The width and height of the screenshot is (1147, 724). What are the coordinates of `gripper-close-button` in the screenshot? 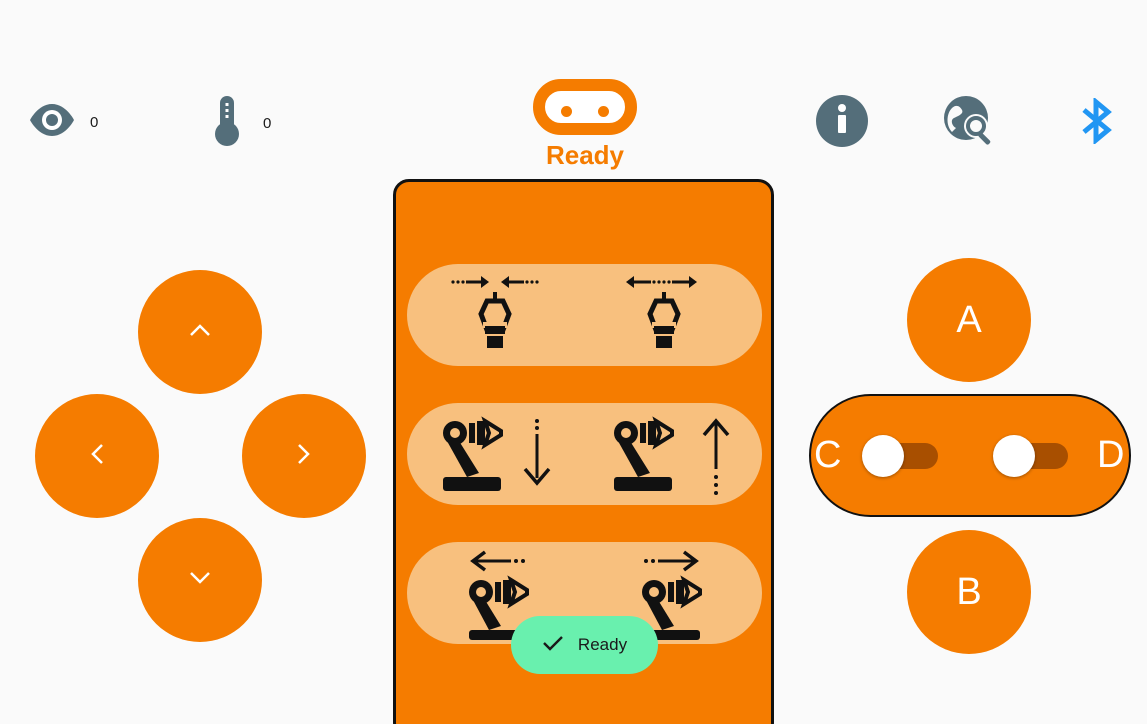 It's located at (496, 315).